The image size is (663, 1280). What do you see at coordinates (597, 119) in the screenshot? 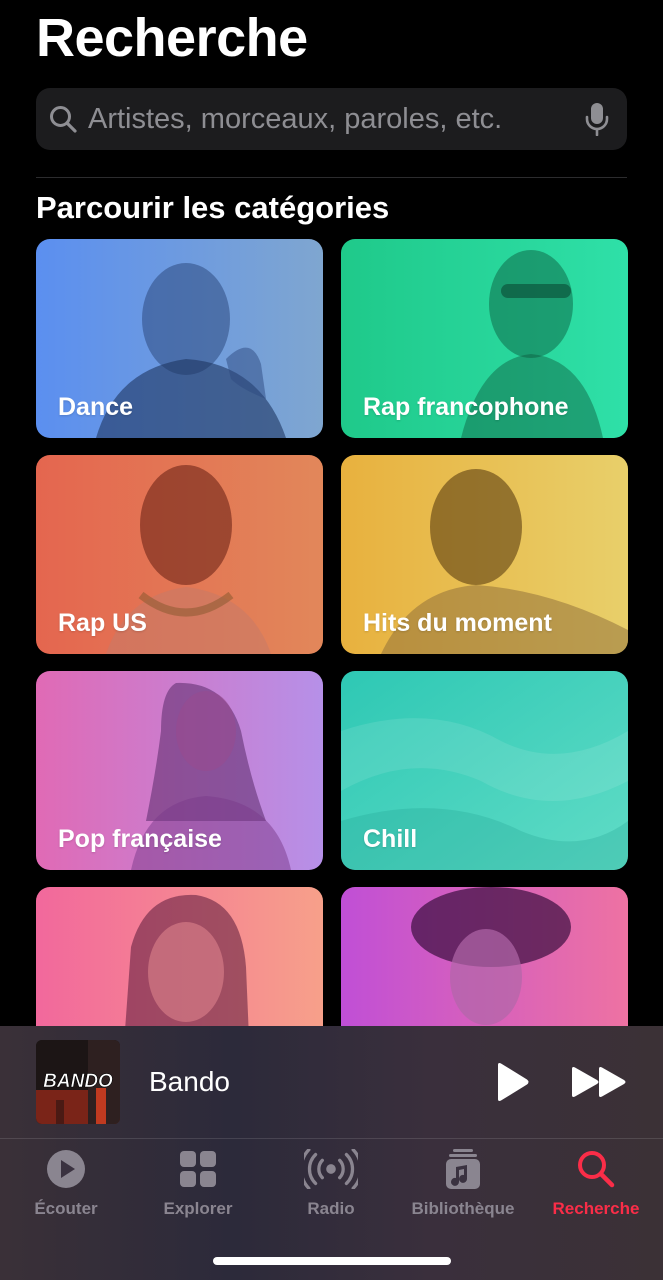
I see `microphone-icon` at bounding box center [597, 119].